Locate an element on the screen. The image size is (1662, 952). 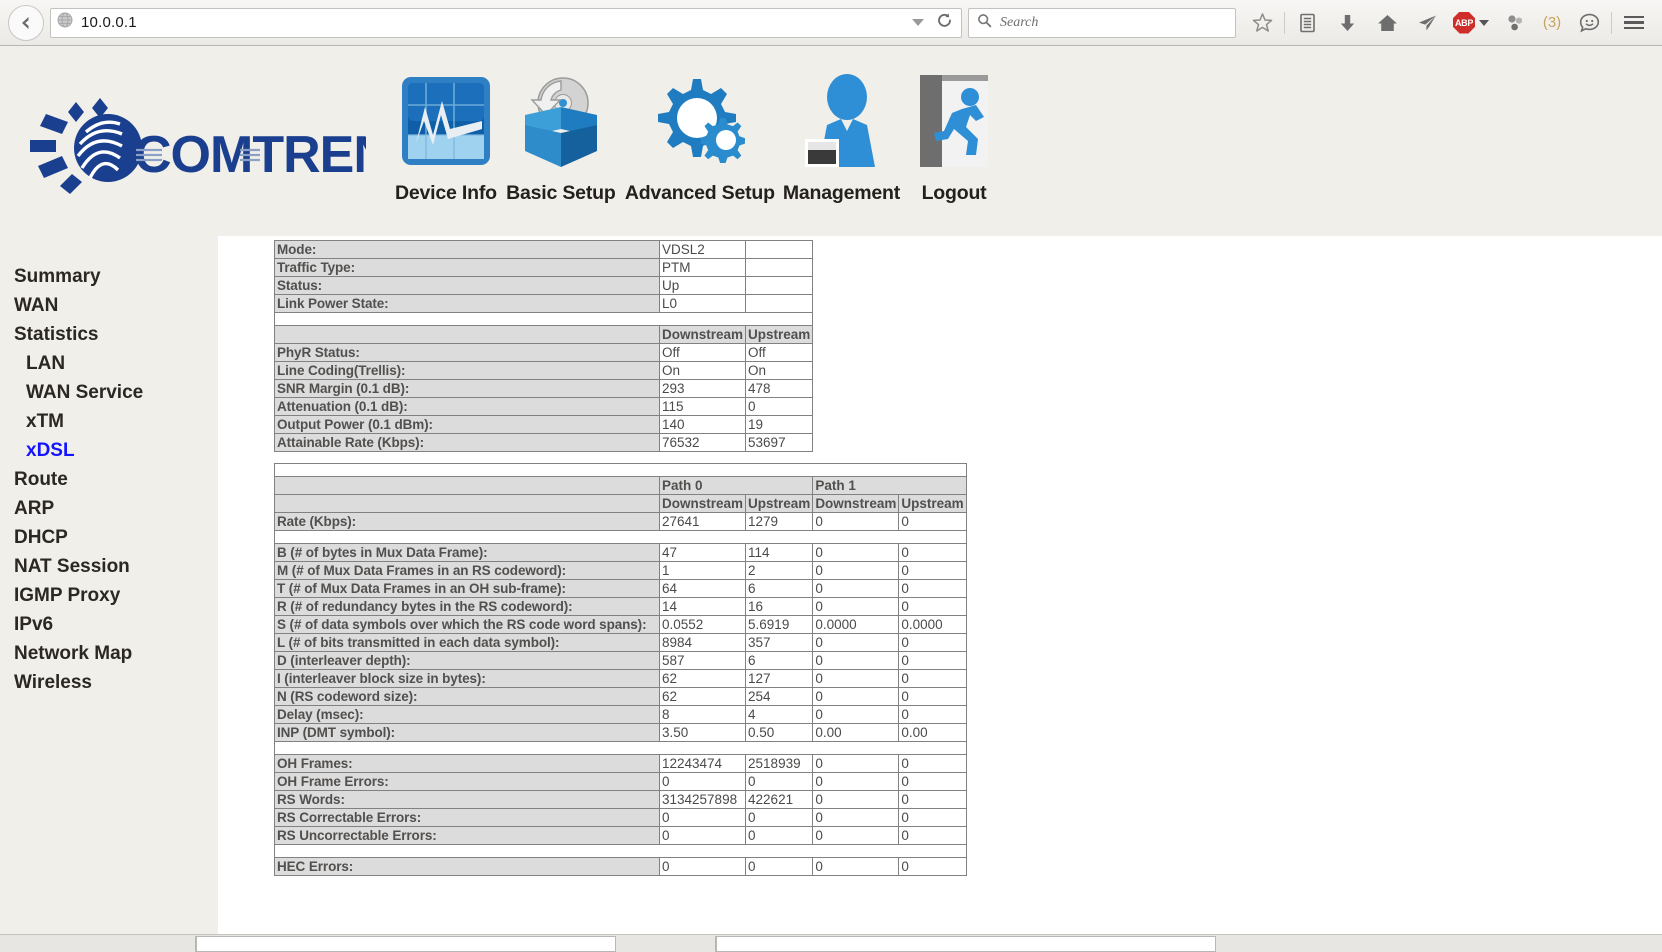
header-downstream: Downstream is located at coordinates (702, 334).